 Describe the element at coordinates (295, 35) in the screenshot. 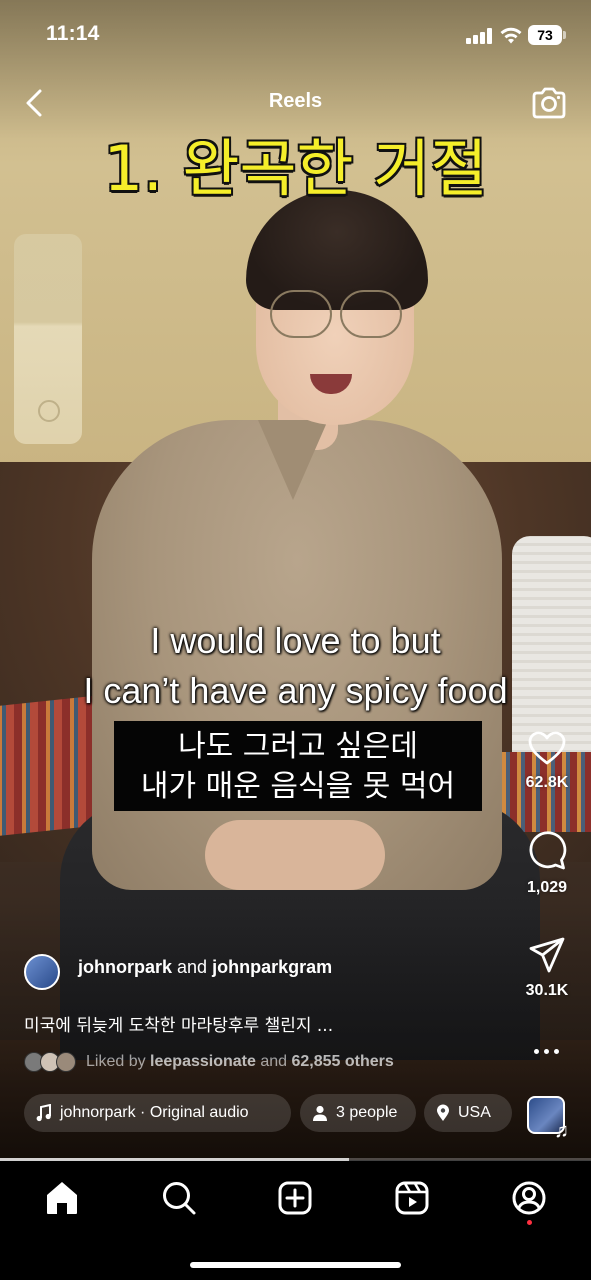

I see `status-bar: 11:14 73` at that location.